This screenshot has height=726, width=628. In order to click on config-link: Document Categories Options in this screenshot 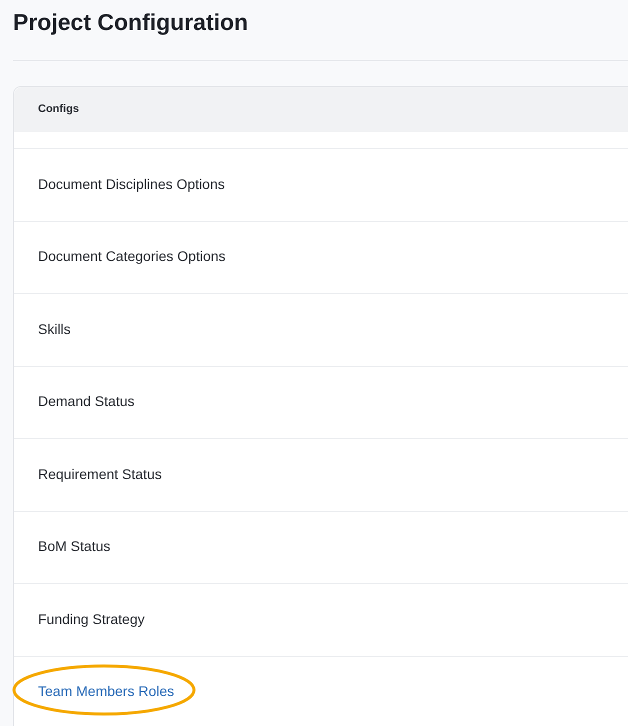, I will do `click(132, 256)`.